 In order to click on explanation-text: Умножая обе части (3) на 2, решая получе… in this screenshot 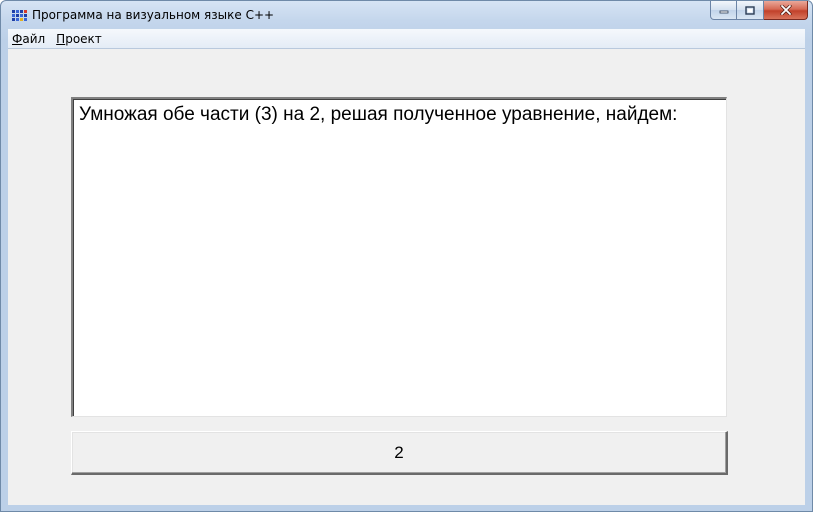, I will do `click(378, 114)`.